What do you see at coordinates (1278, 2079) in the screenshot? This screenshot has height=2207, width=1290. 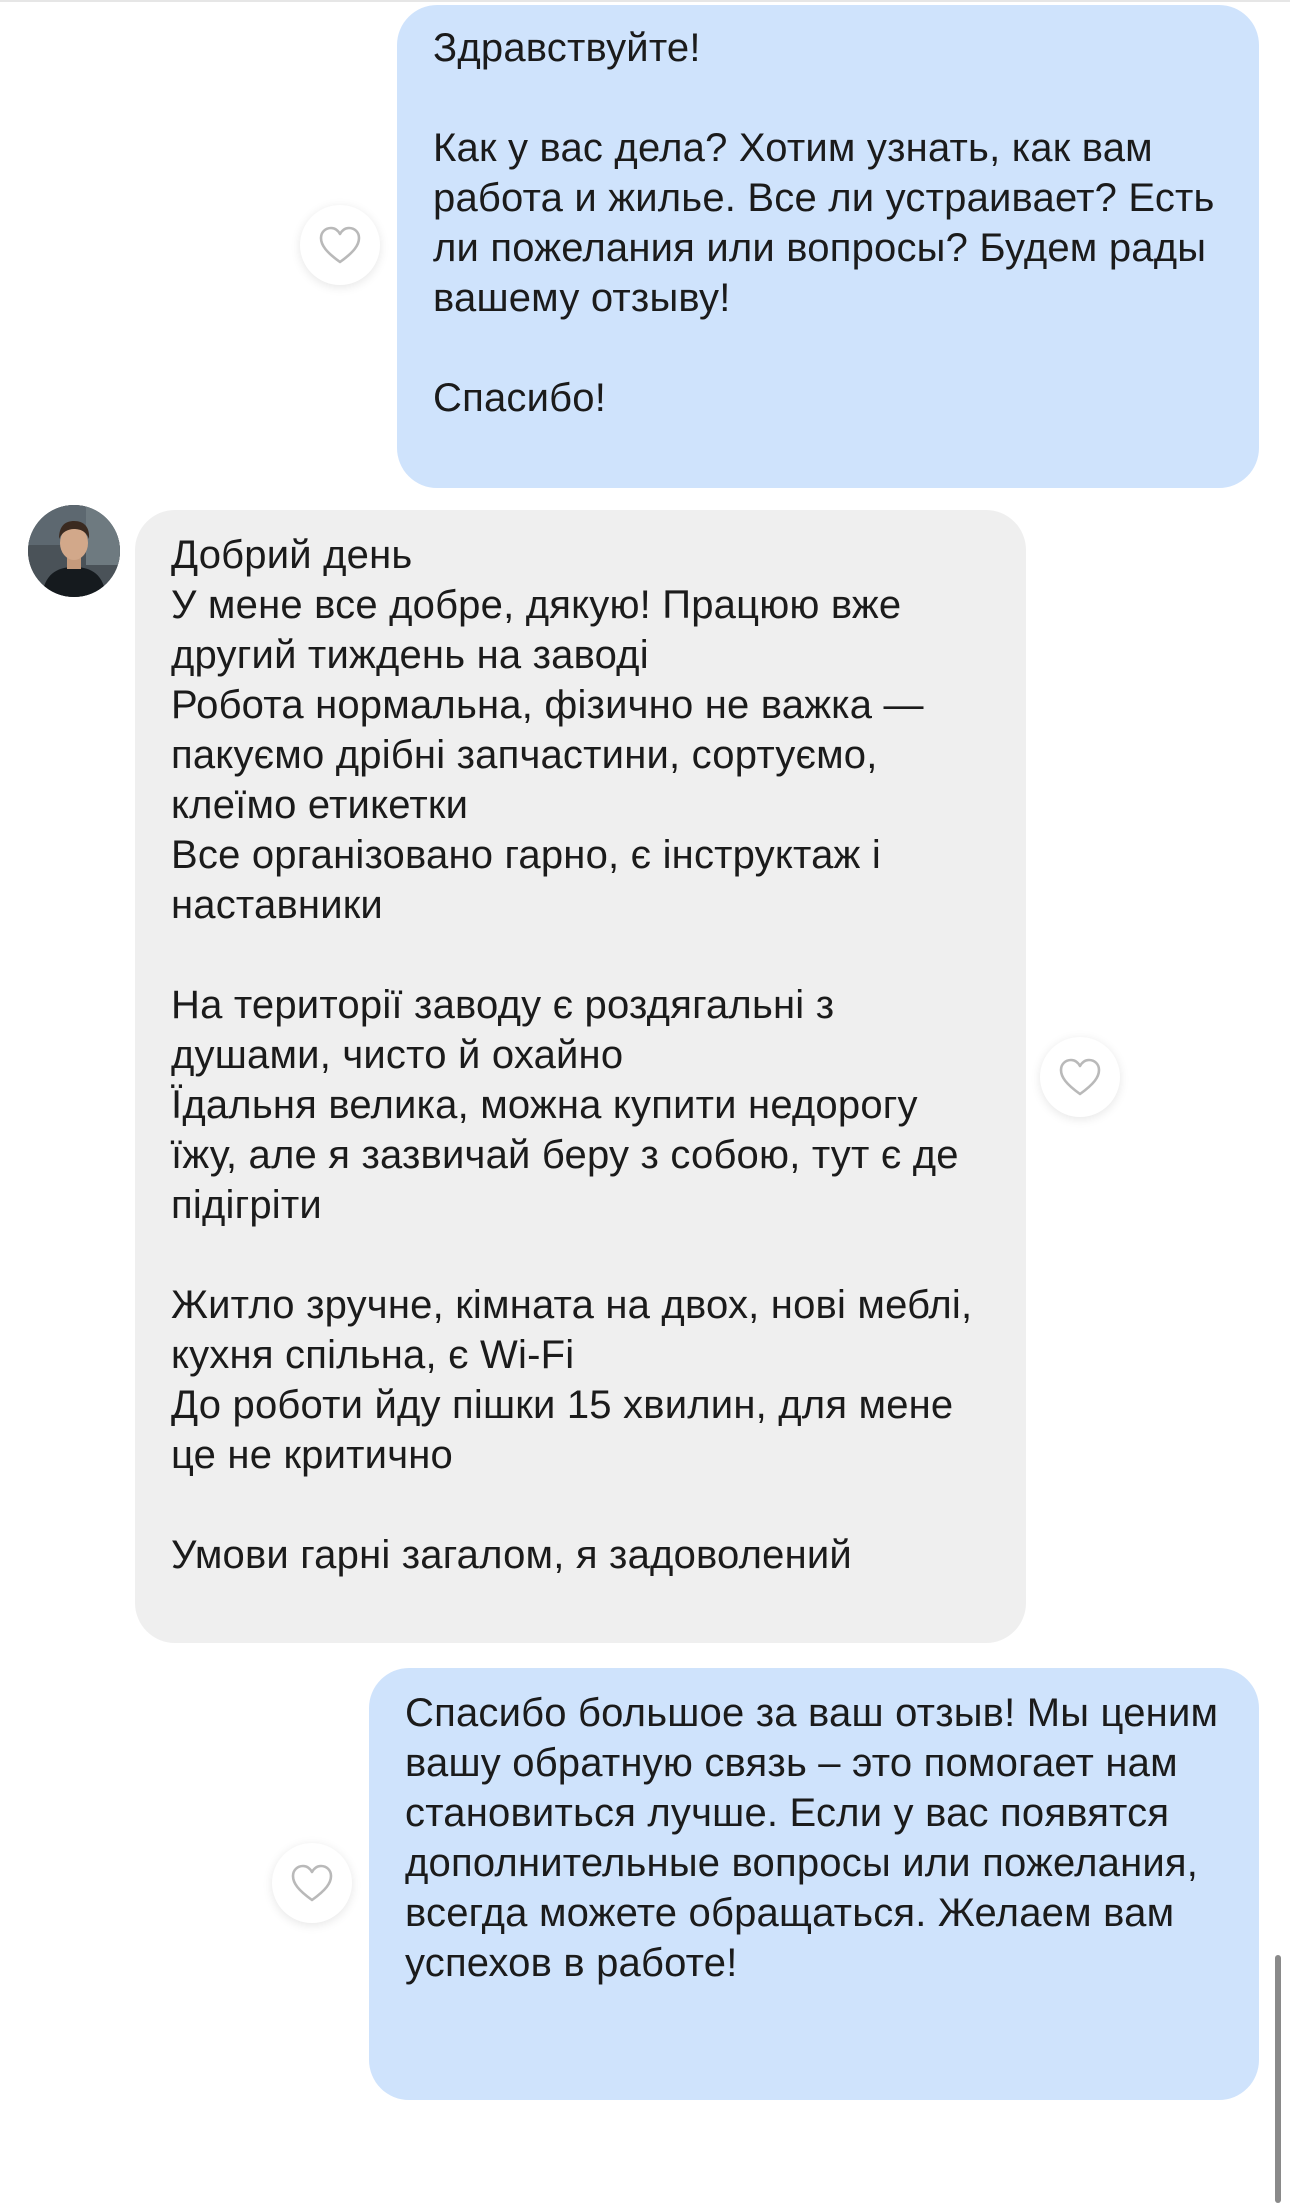 I see `scrollbar` at bounding box center [1278, 2079].